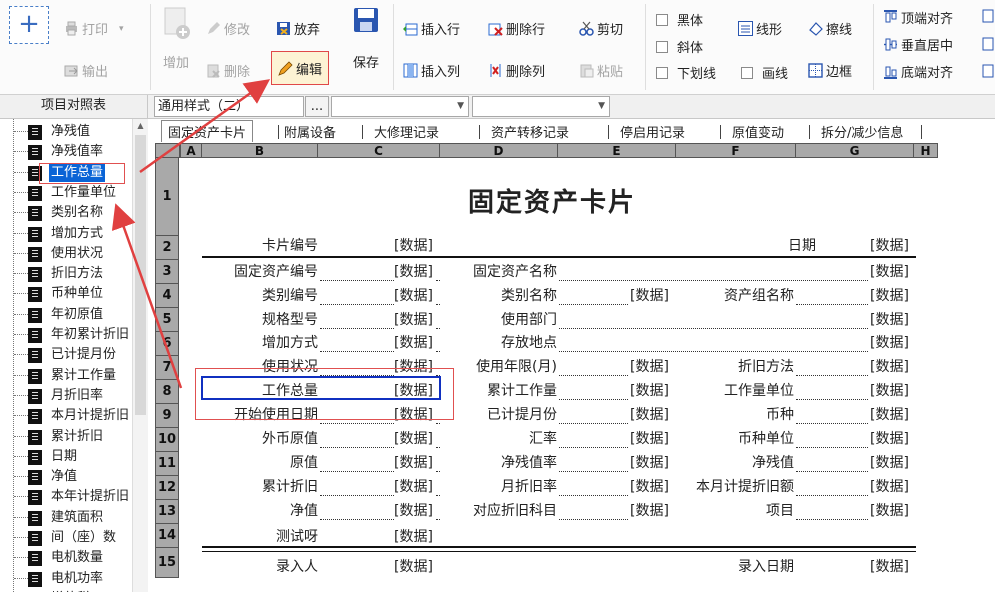  I want to click on column-header: B, so click(260, 150).